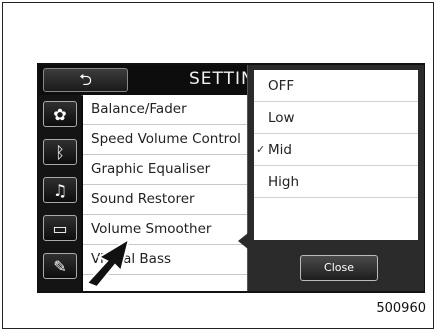 The height and width of the screenshot is (334, 438). I want to click on close-button: Close, so click(339, 268).